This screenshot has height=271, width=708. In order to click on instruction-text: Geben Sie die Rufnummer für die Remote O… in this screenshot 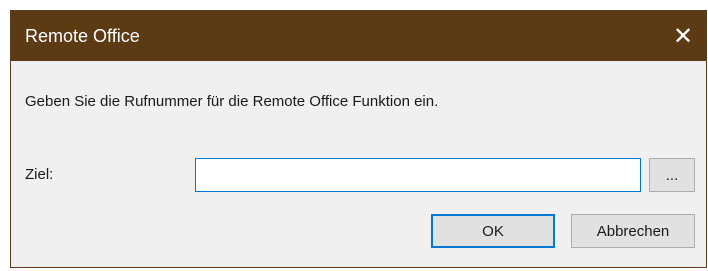, I will do `click(232, 101)`.